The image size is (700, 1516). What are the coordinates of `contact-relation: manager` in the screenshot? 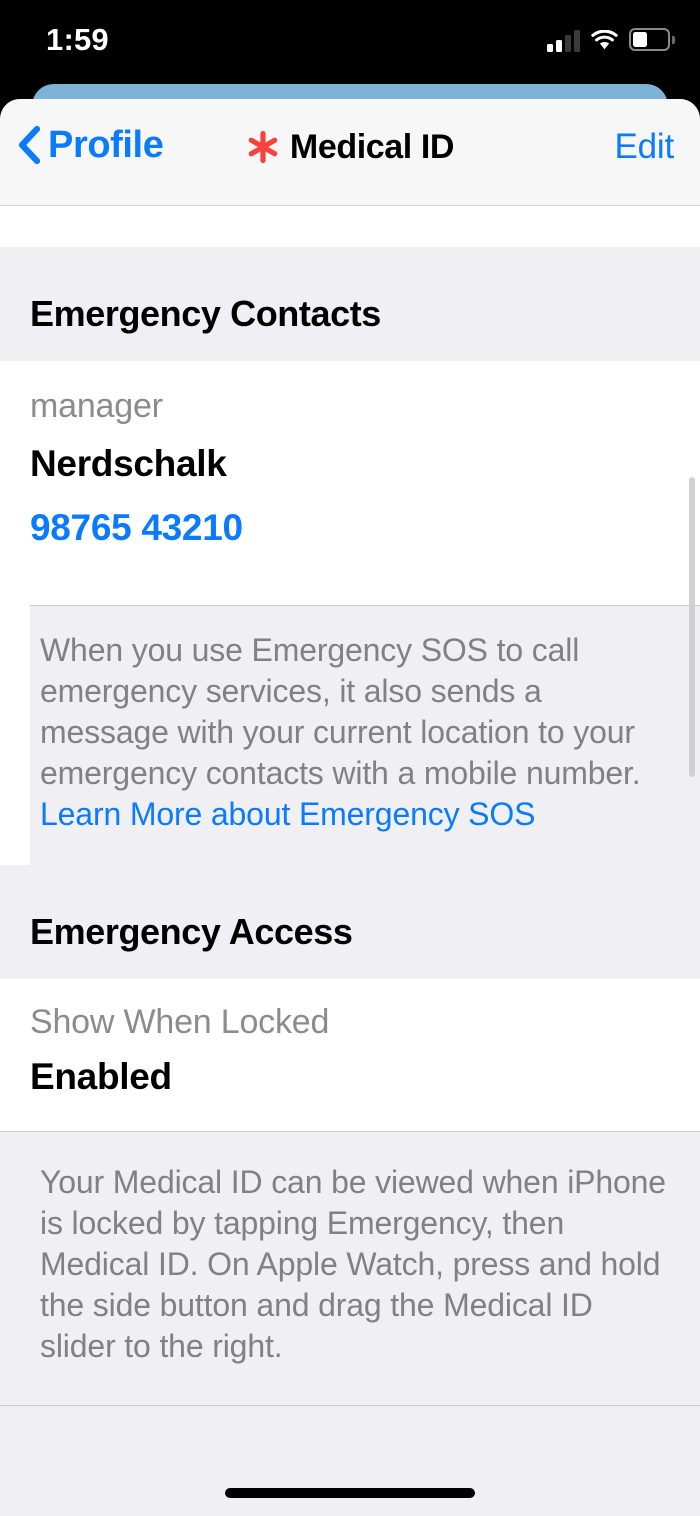 It's located at (96, 406).